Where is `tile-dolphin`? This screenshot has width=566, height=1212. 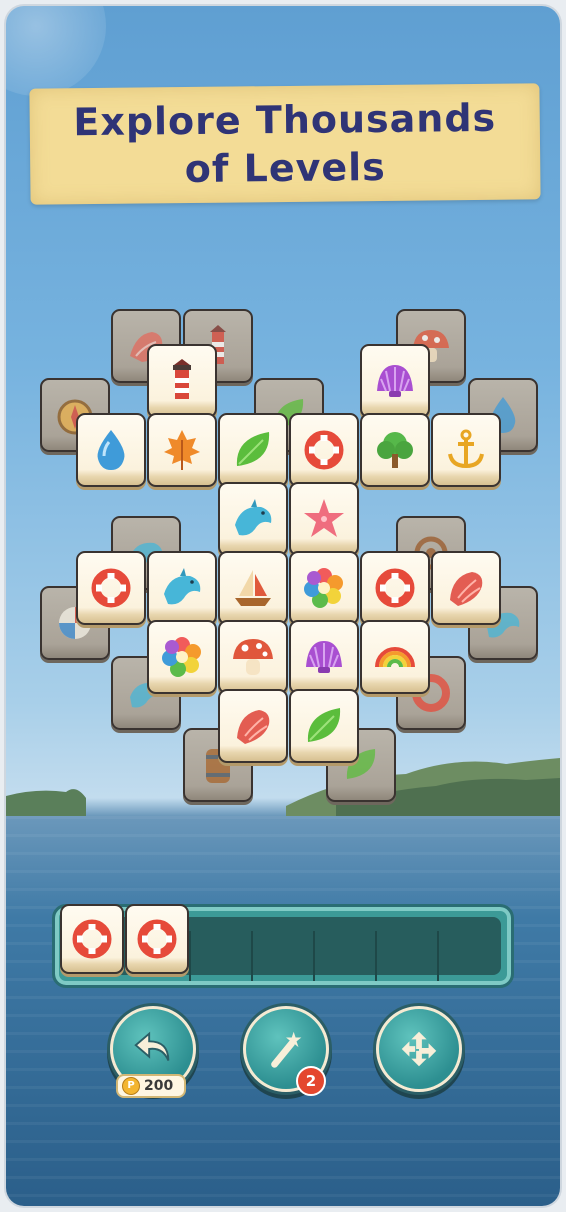
tile-dolphin is located at coordinates (253, 519).